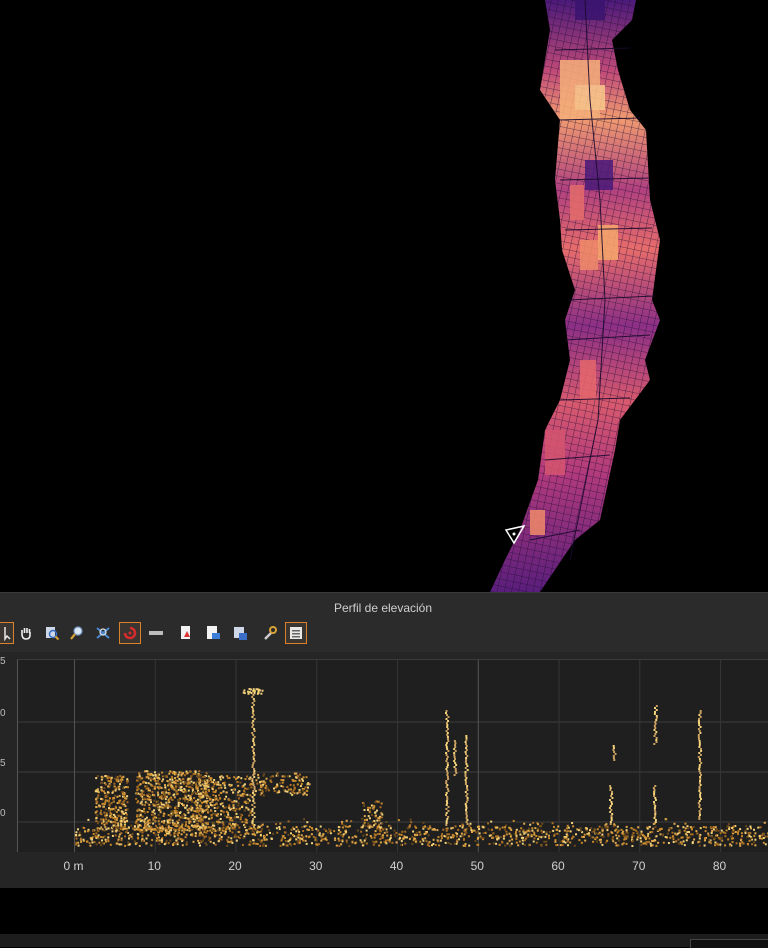 The height and width of the screenshot is (948, 768). Describe the element at coordinates (7, 633) in the screenshot. I see `select-pointer-button` at that location.